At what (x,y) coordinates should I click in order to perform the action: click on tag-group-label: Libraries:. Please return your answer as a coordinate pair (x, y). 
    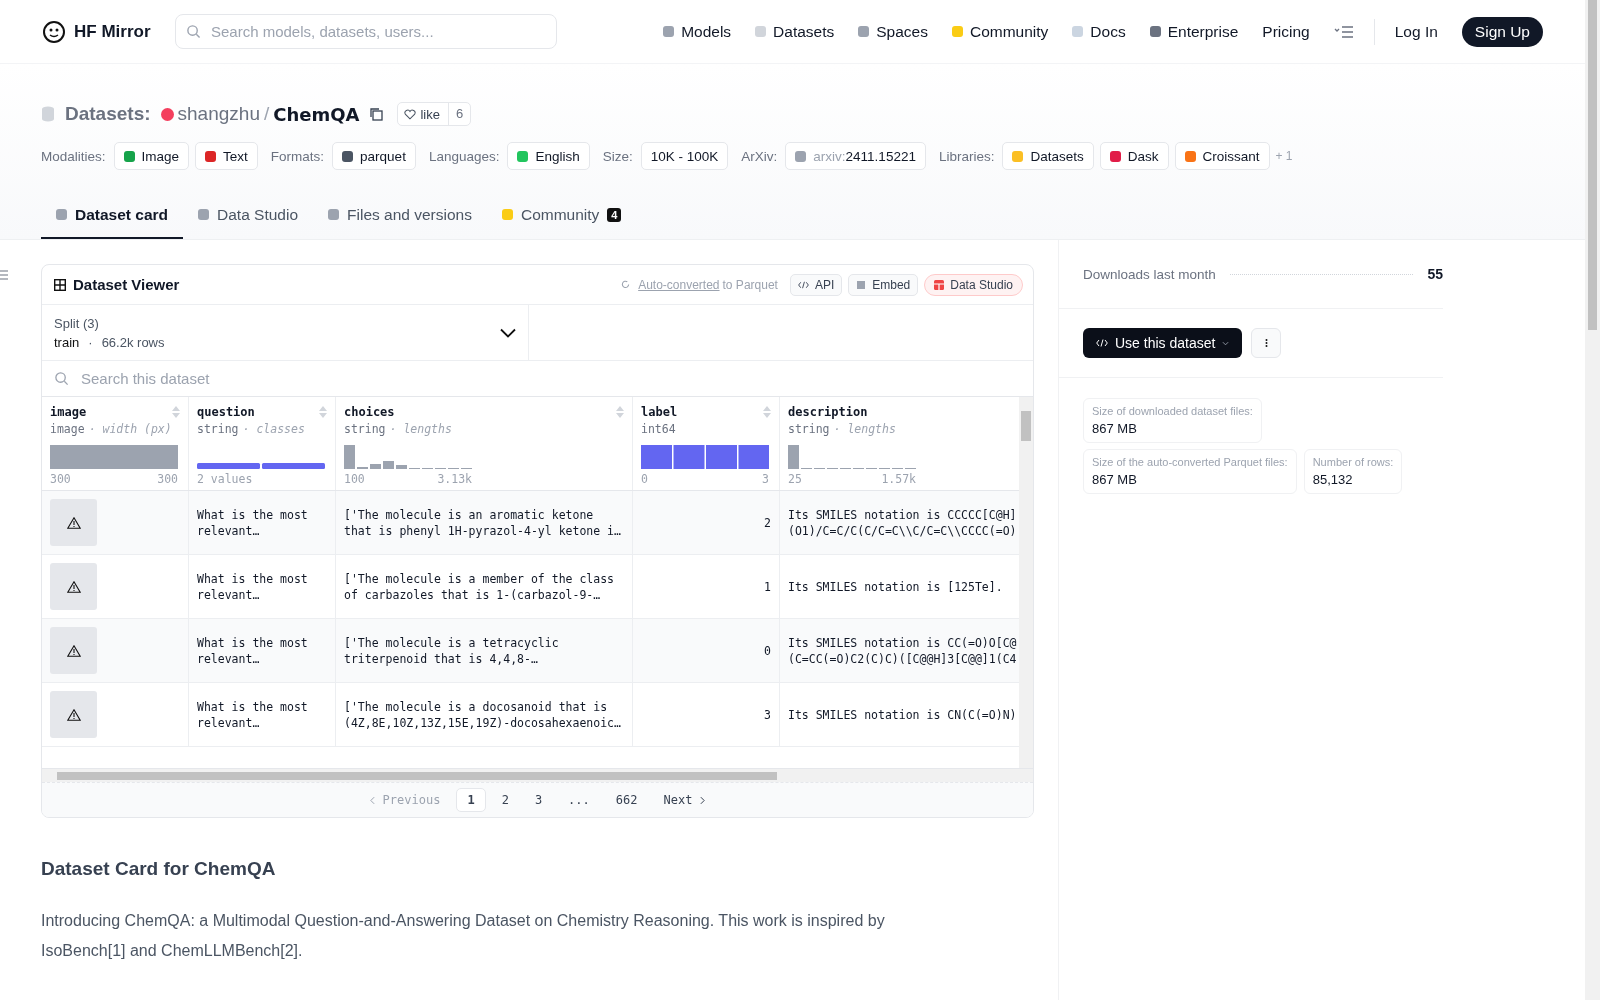
    Looking at the image, I should click on (966, 156).